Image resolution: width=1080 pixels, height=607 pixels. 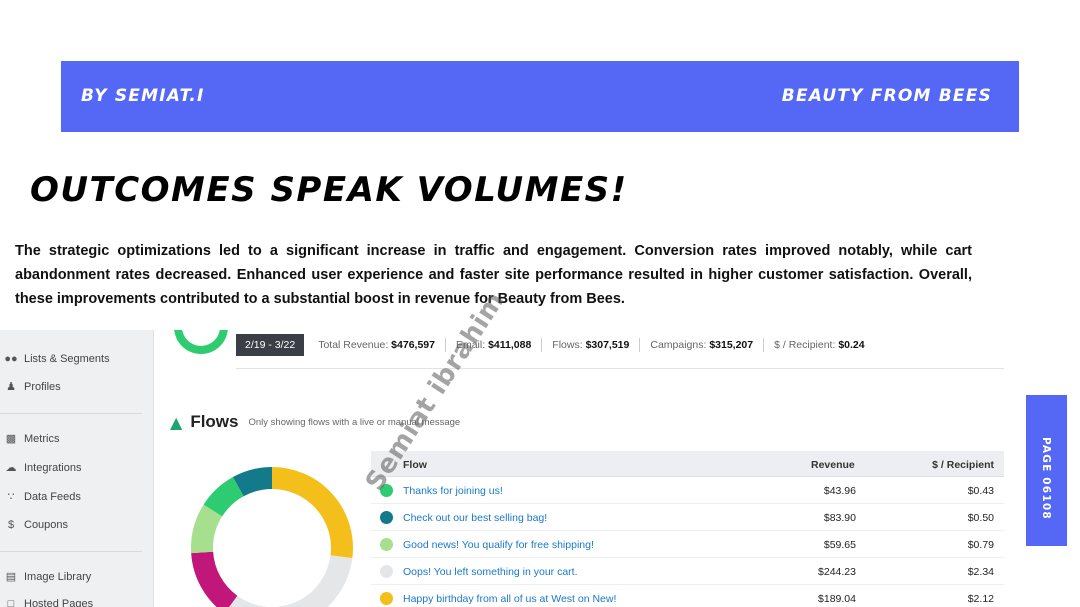 I want to click on sidebar-item-data-feeds: ∵ Data Feeds, so click(x=42, y=497).